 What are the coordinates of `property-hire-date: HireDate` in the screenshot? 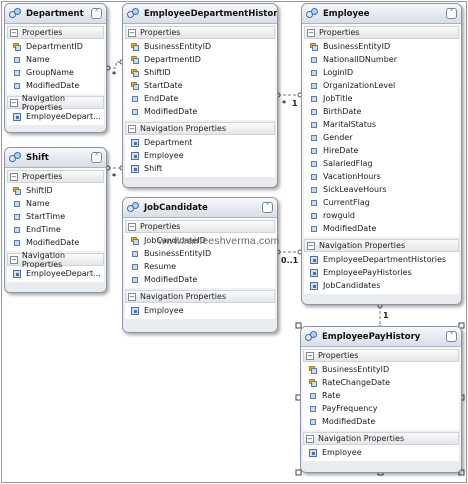 It's located at (384, 150).